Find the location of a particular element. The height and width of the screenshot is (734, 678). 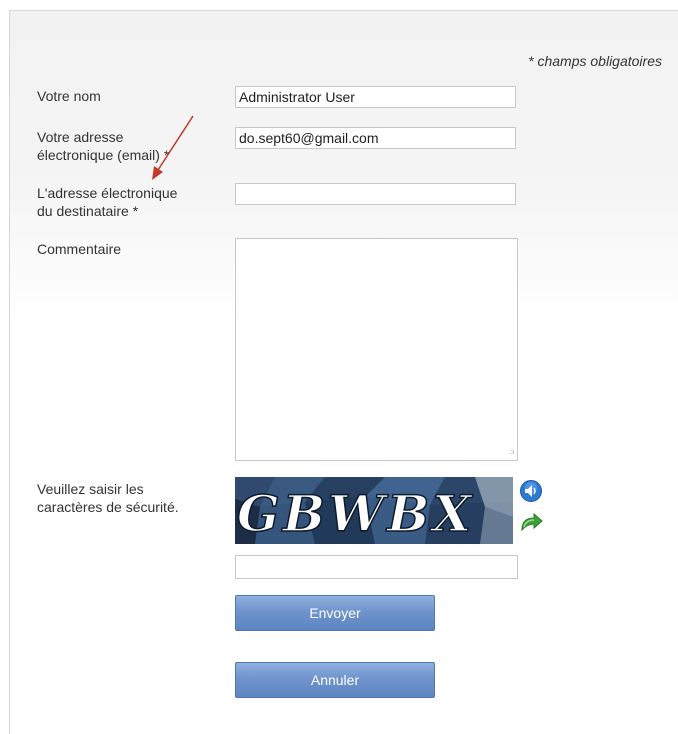

captcha-image: GBWBX is located at coordinates (374, 510).